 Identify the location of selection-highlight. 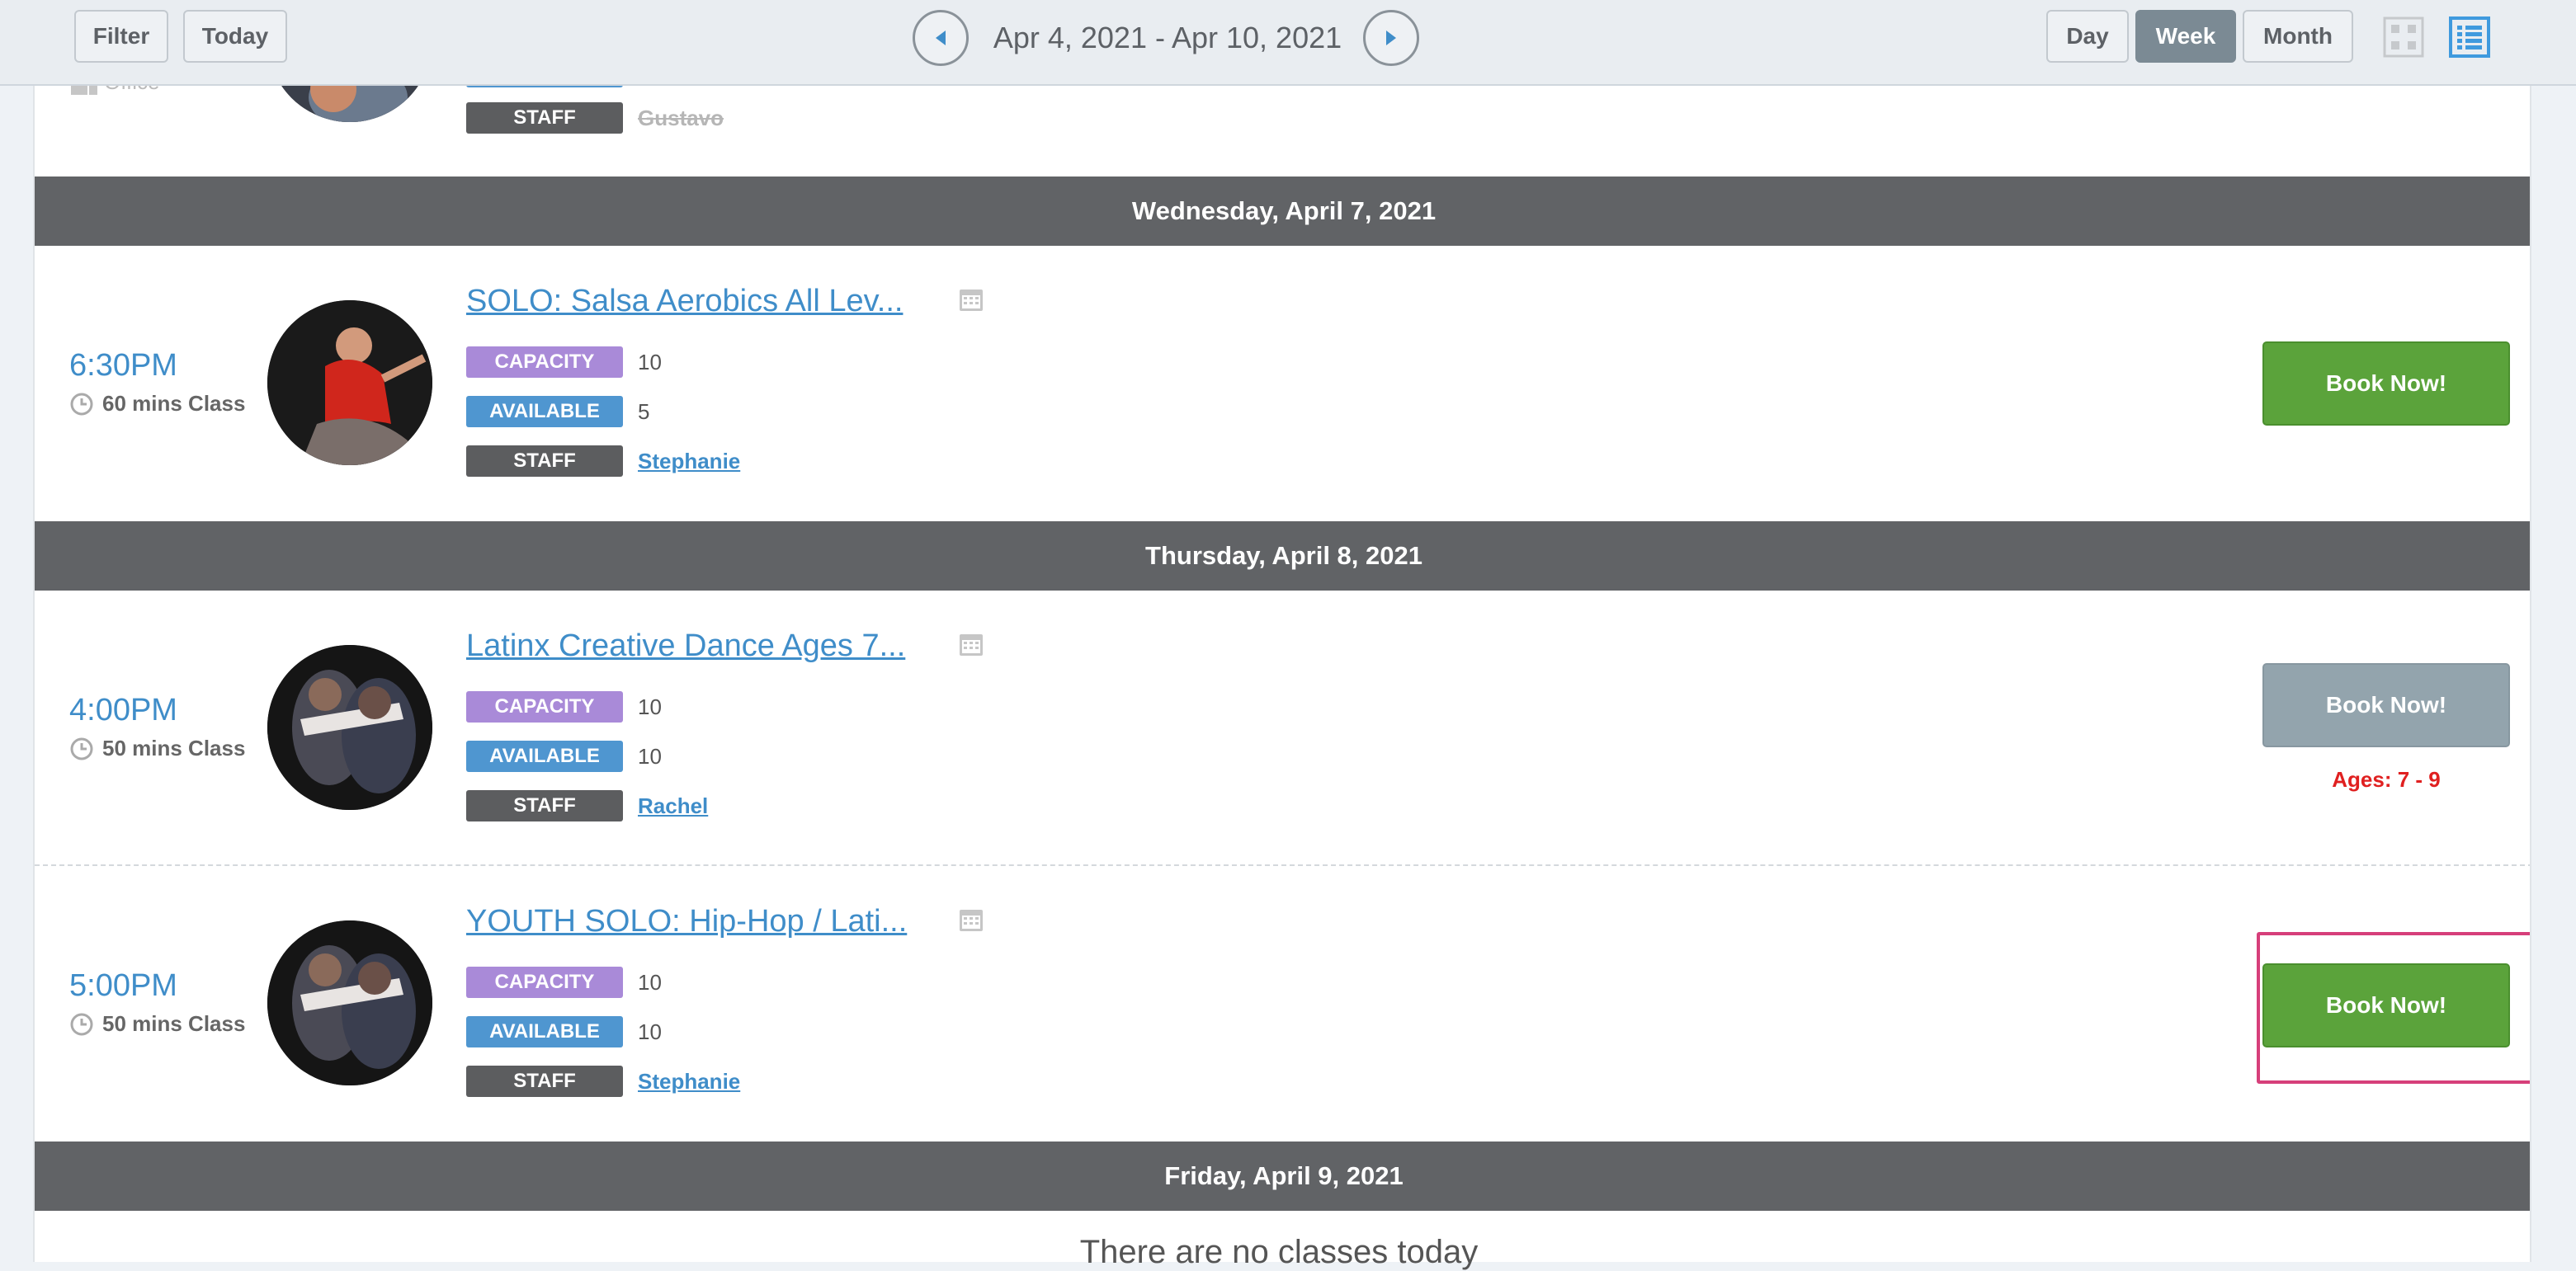
(2393, 1008).